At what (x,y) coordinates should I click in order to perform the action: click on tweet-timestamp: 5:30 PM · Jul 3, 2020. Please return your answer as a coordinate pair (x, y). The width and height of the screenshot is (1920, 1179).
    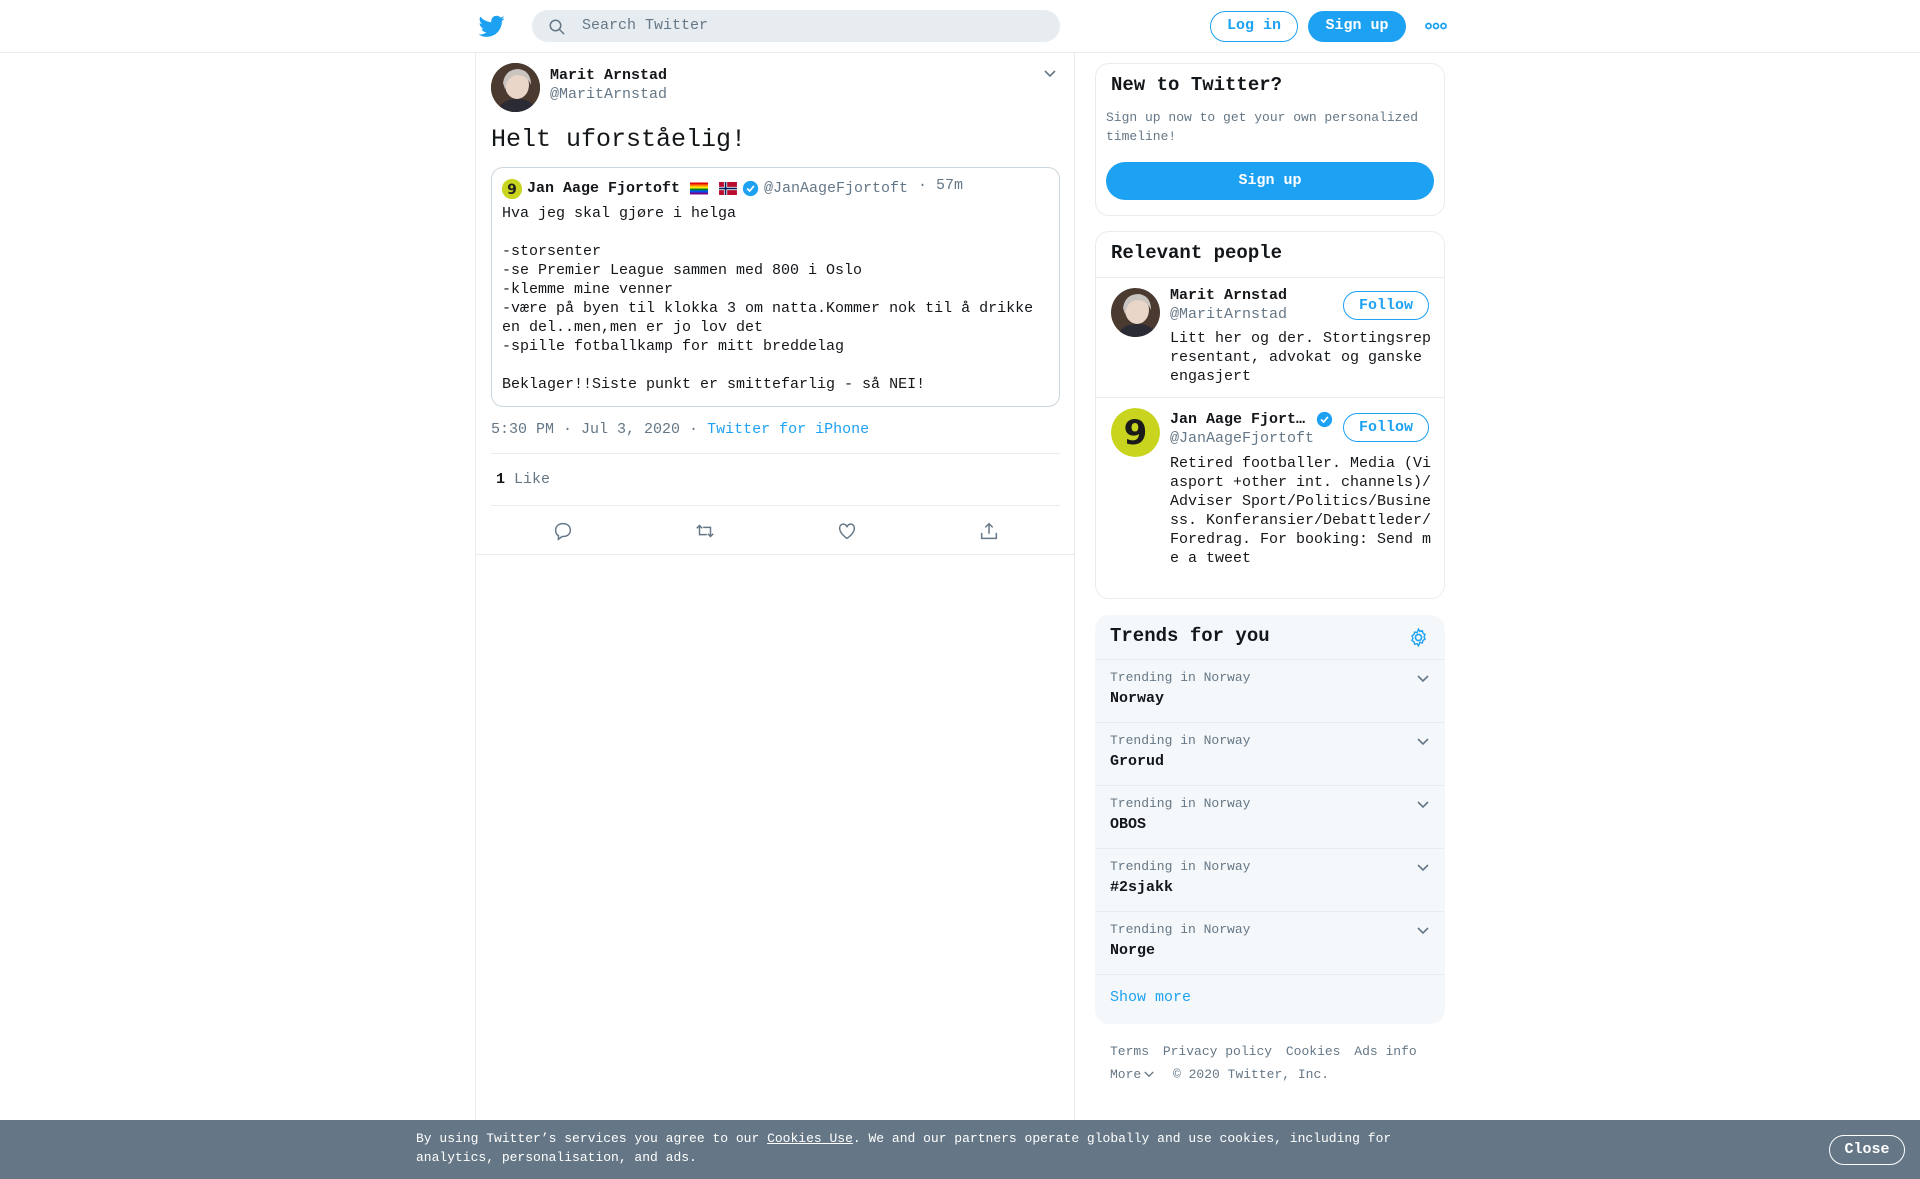
    Looking at the image, I should click on (585, 429).